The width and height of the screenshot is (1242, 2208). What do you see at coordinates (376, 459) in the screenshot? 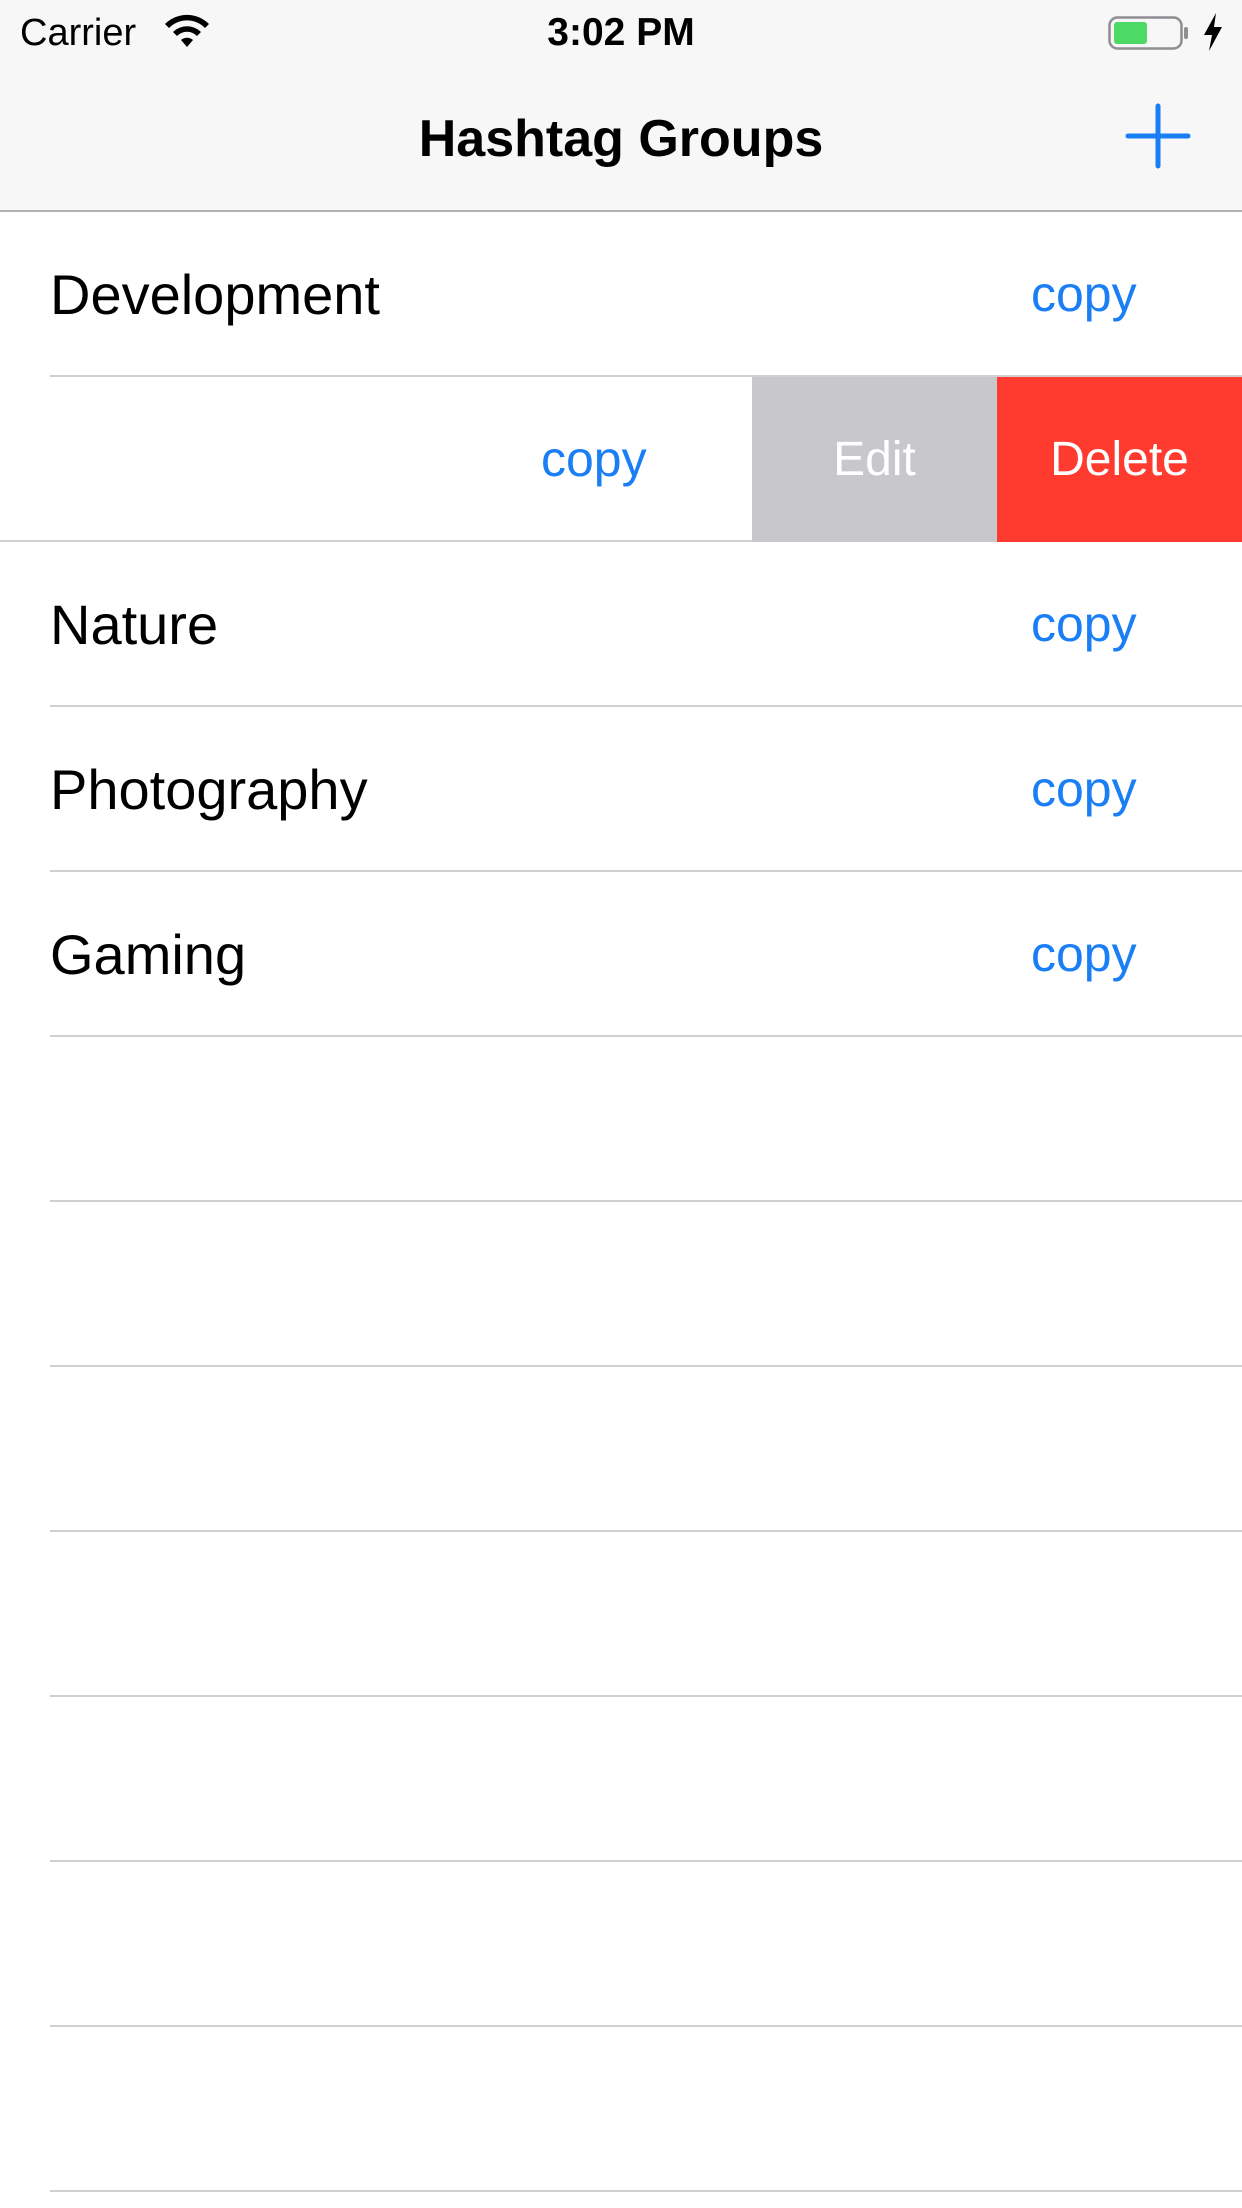
I see `swiped-row-content: copy` at bounding box center [376, 459].